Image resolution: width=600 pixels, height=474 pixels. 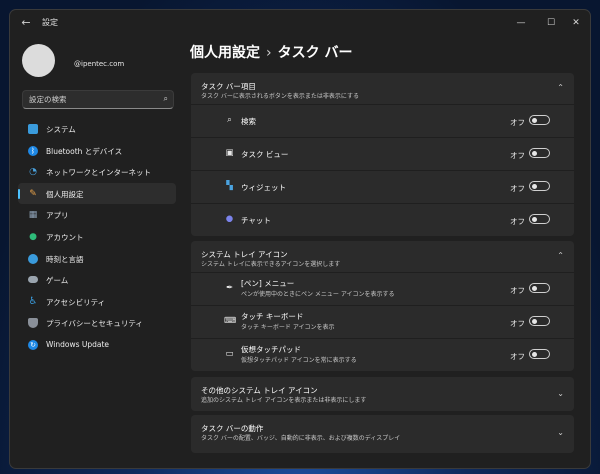 I want to click on section-subtitle: タスク バーの配置、バッジ、自動的に非表示、および複数のディスプレイ, so click(x=301, y=438).